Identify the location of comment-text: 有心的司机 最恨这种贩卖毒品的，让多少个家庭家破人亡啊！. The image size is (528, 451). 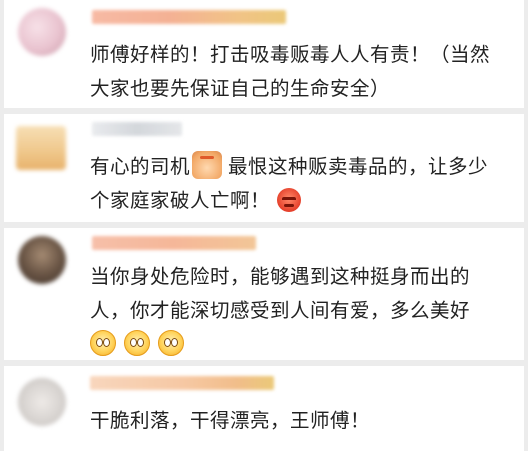
(295, 184).